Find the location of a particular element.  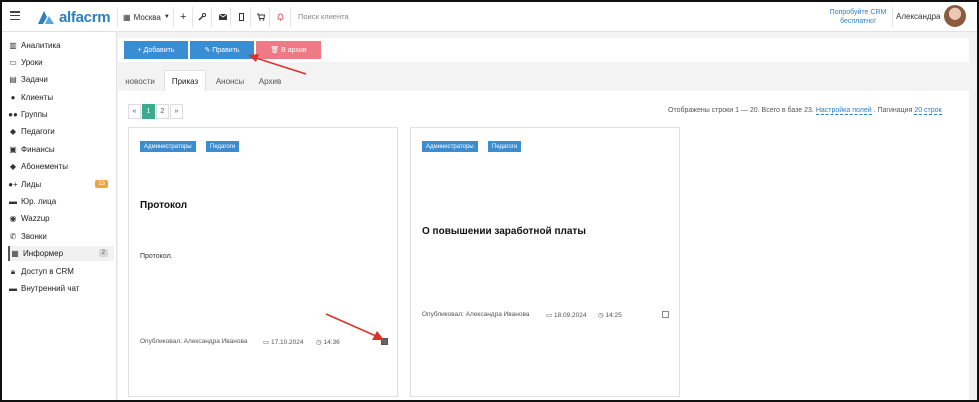

card-date: ▭ 18.09.2024 is located at coordinates (566, 315).